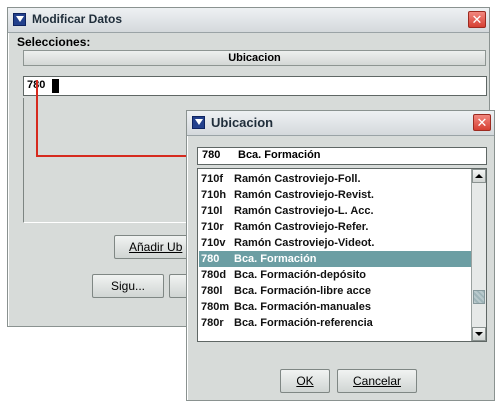 This screenshot has height=401, width=495. I want to click on ok-button: OK, so click(305, 381).